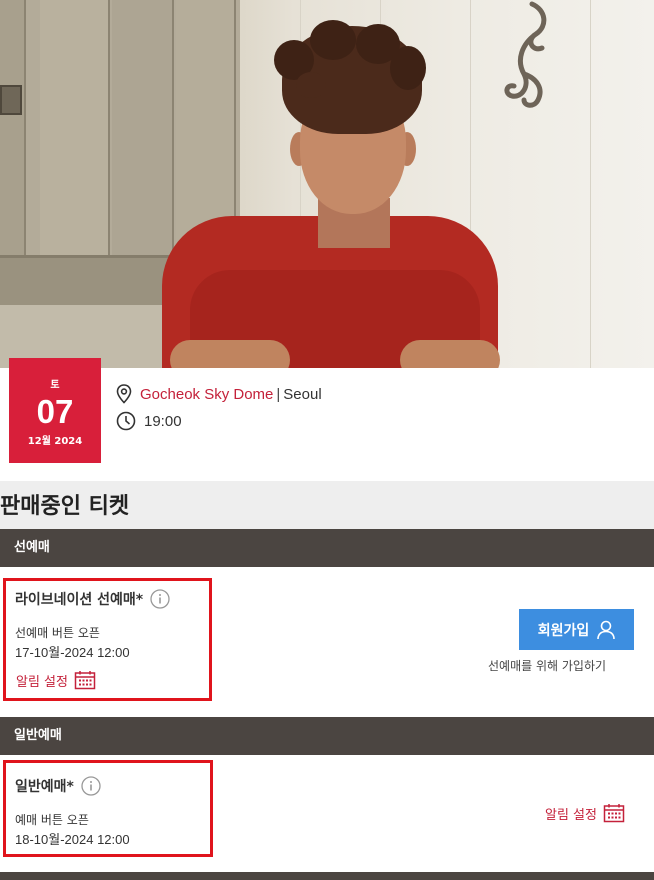 This screenshot has height=880, width=654. I want to click on door-hinge, so click(11, 100).